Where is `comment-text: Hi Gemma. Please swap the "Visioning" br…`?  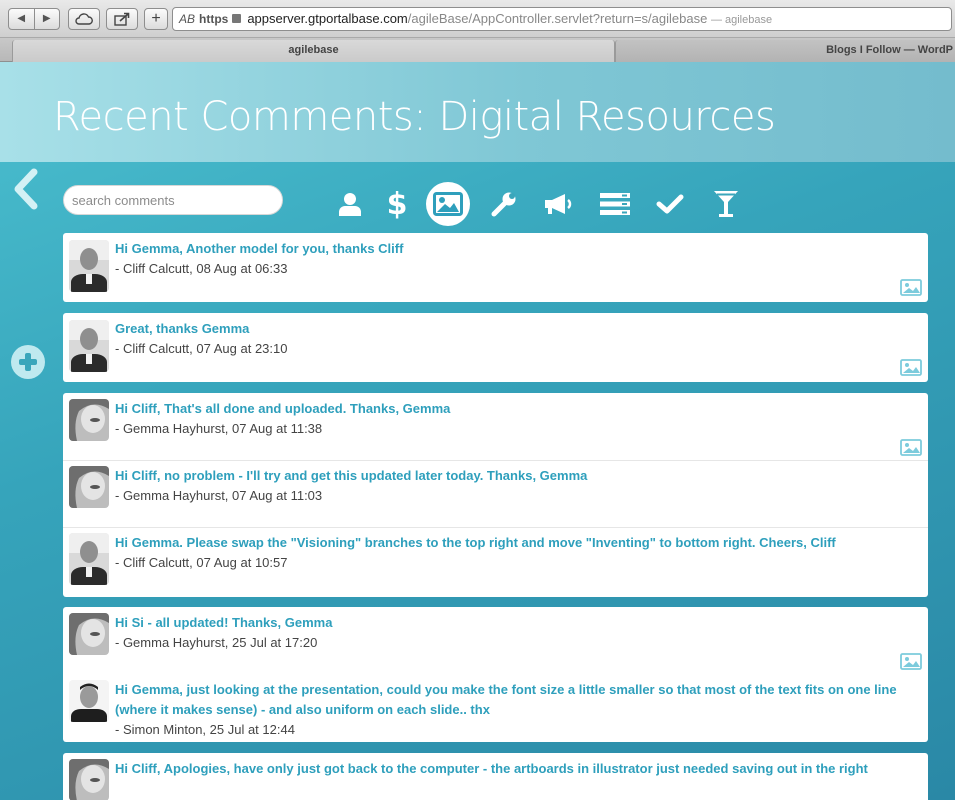
comment-text: Hi Gemma. Please swap the "Visioning" br… is located at coordinates (515, 543).